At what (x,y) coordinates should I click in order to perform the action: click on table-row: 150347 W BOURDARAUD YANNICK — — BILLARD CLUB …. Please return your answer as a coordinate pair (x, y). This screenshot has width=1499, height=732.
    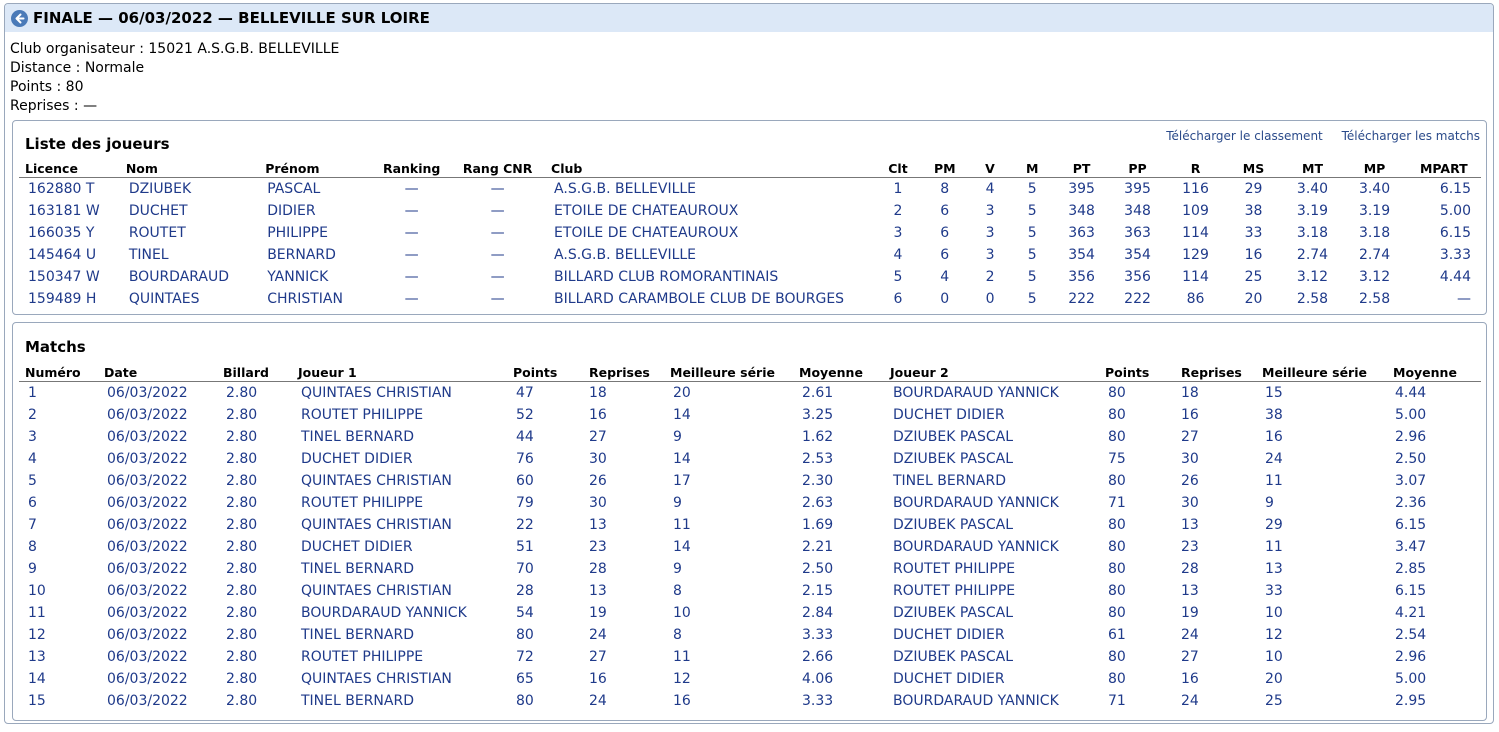
    Looking at the image, I should click on (750, 277).